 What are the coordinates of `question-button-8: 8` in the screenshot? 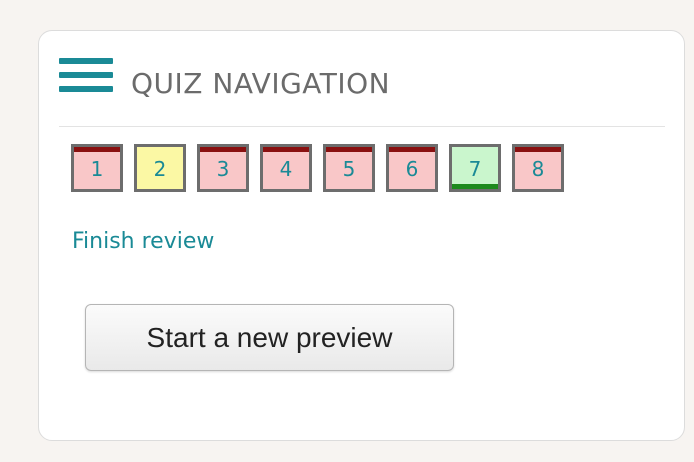 It's located at (538, 168).